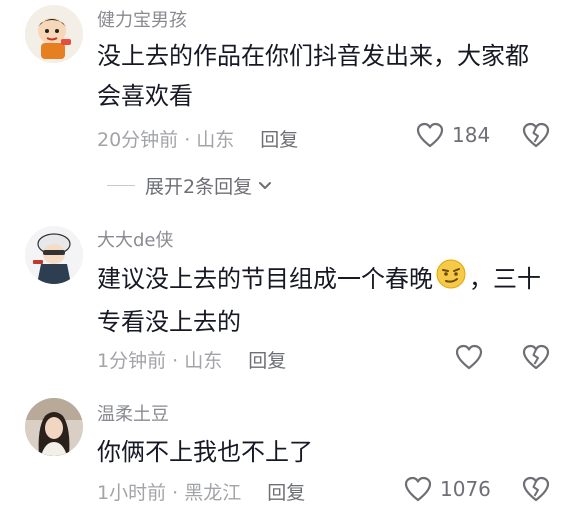 This screenshot has width=576, height=506. What do you see at coordinates (166, 140) in the screenshot?
I see `time-location: 20分钟前 · 山东` at bounding box center [166, 140].